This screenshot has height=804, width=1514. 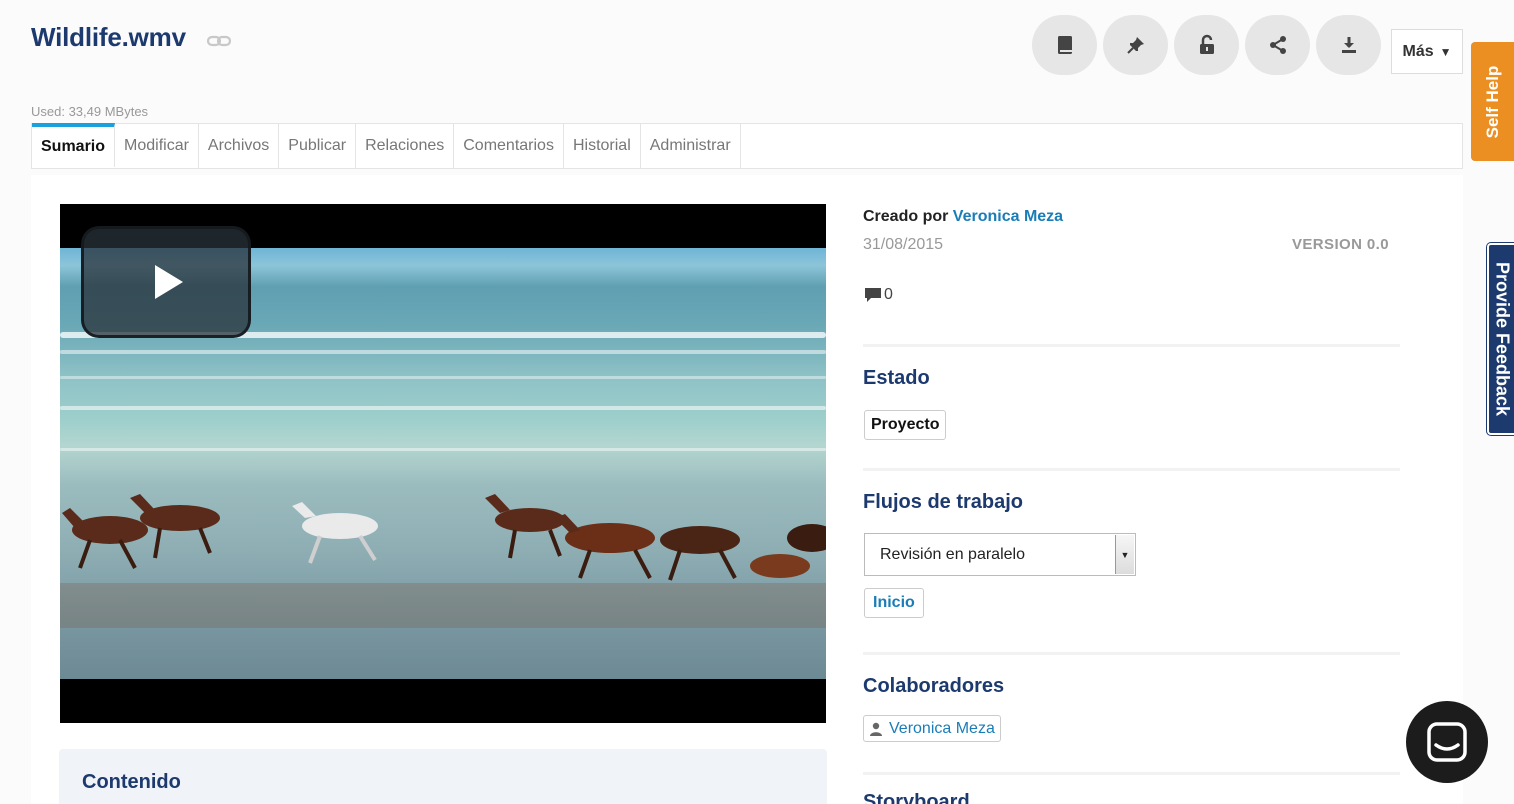 I want to click on status-badge: Proyecto, so click(x=905, y=425).